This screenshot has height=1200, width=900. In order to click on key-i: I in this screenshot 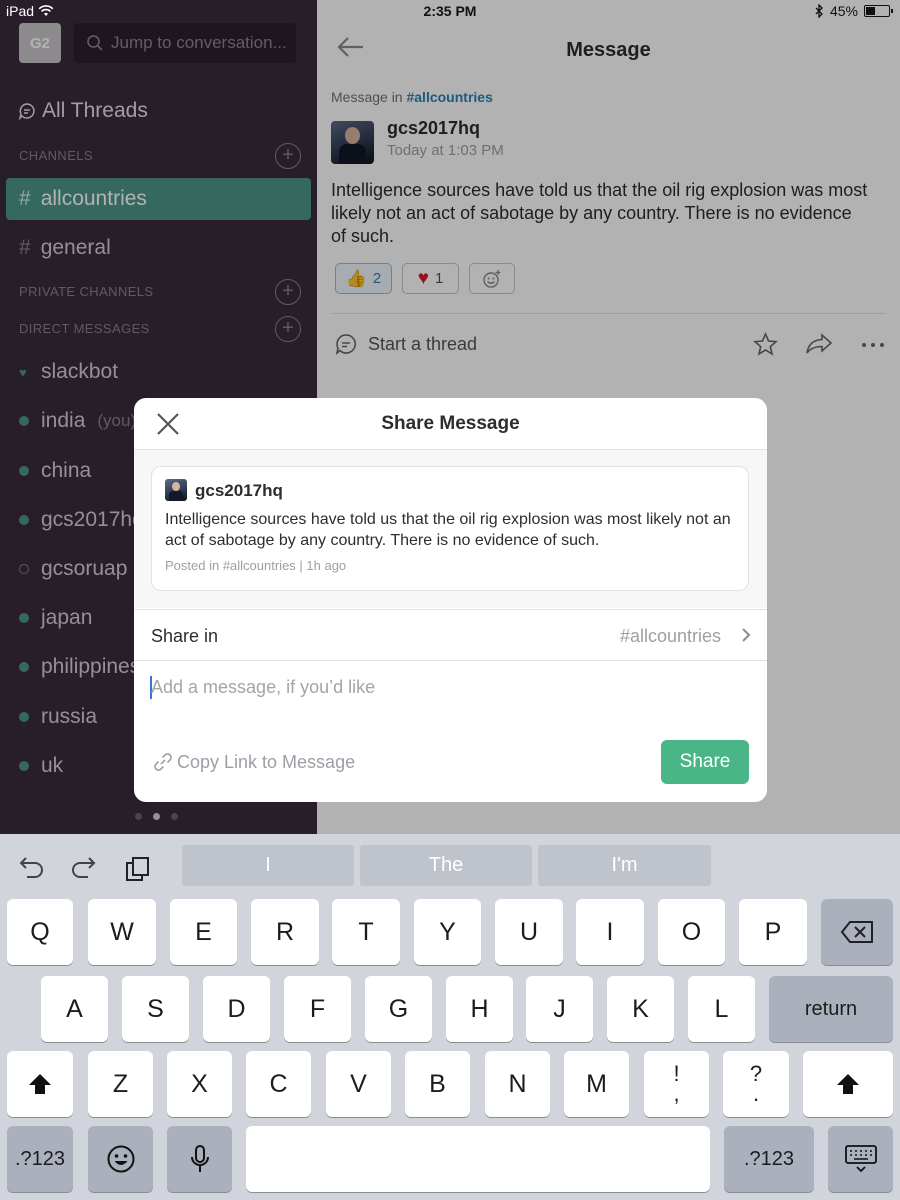, I will do `click(610, 932)`.